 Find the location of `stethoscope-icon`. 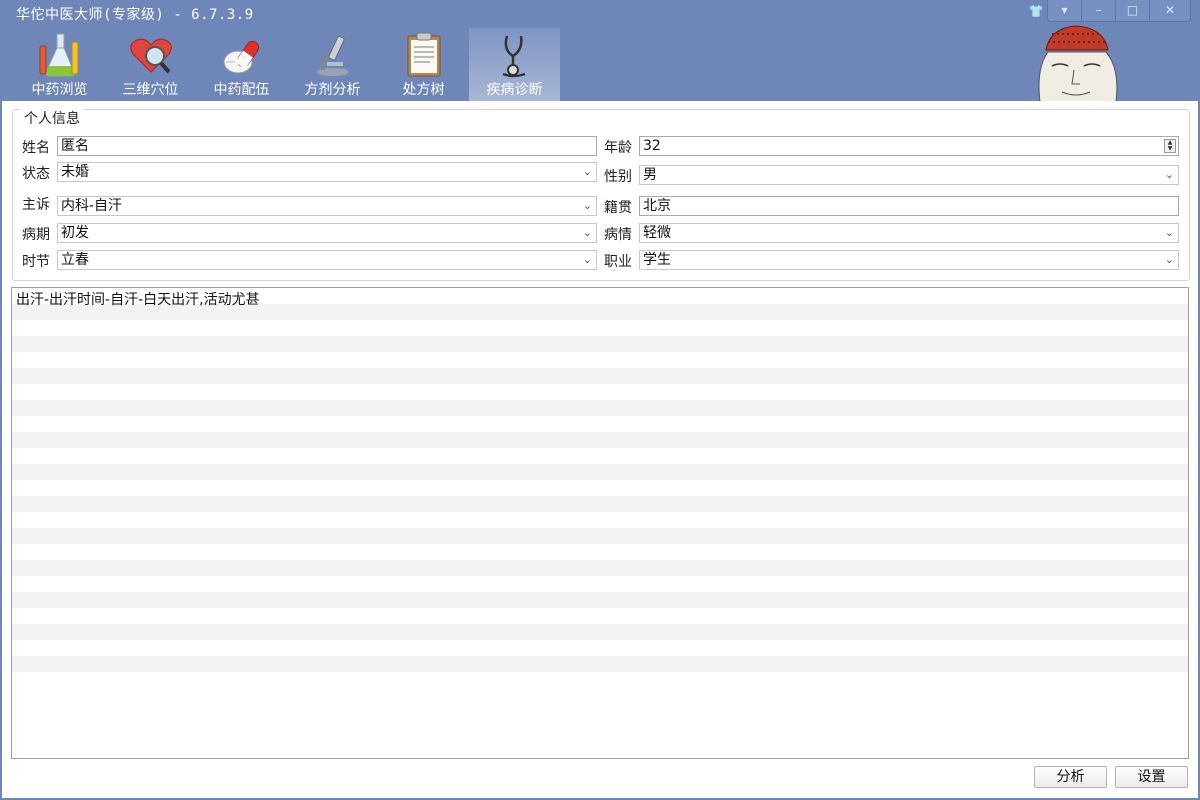

stethoscope-icon is located at coordinates (513, 56).